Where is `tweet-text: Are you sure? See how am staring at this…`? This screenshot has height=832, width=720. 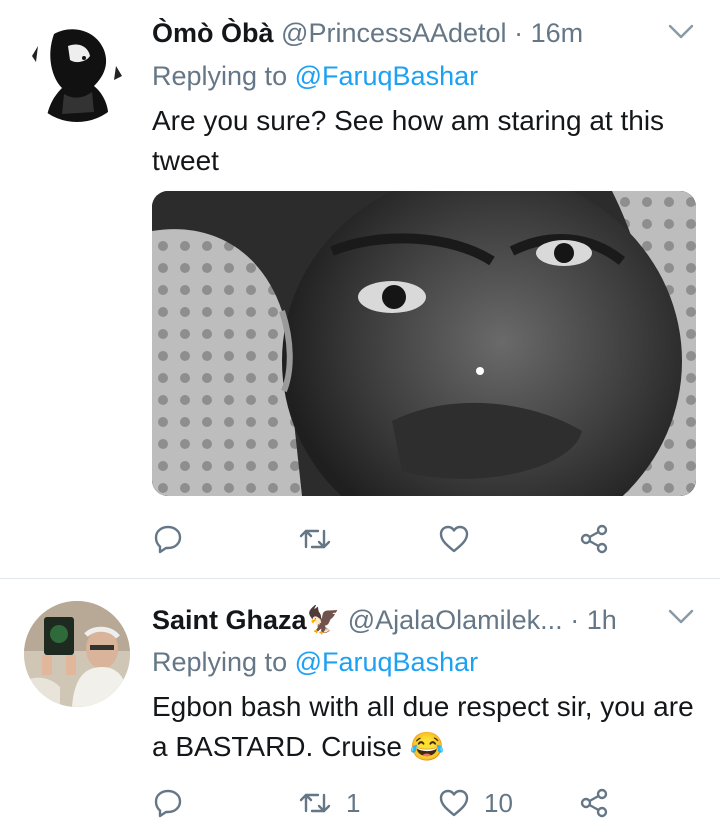 tweet-text: Are you sure? See how am staring at this… is located at coordinates (408, 140).